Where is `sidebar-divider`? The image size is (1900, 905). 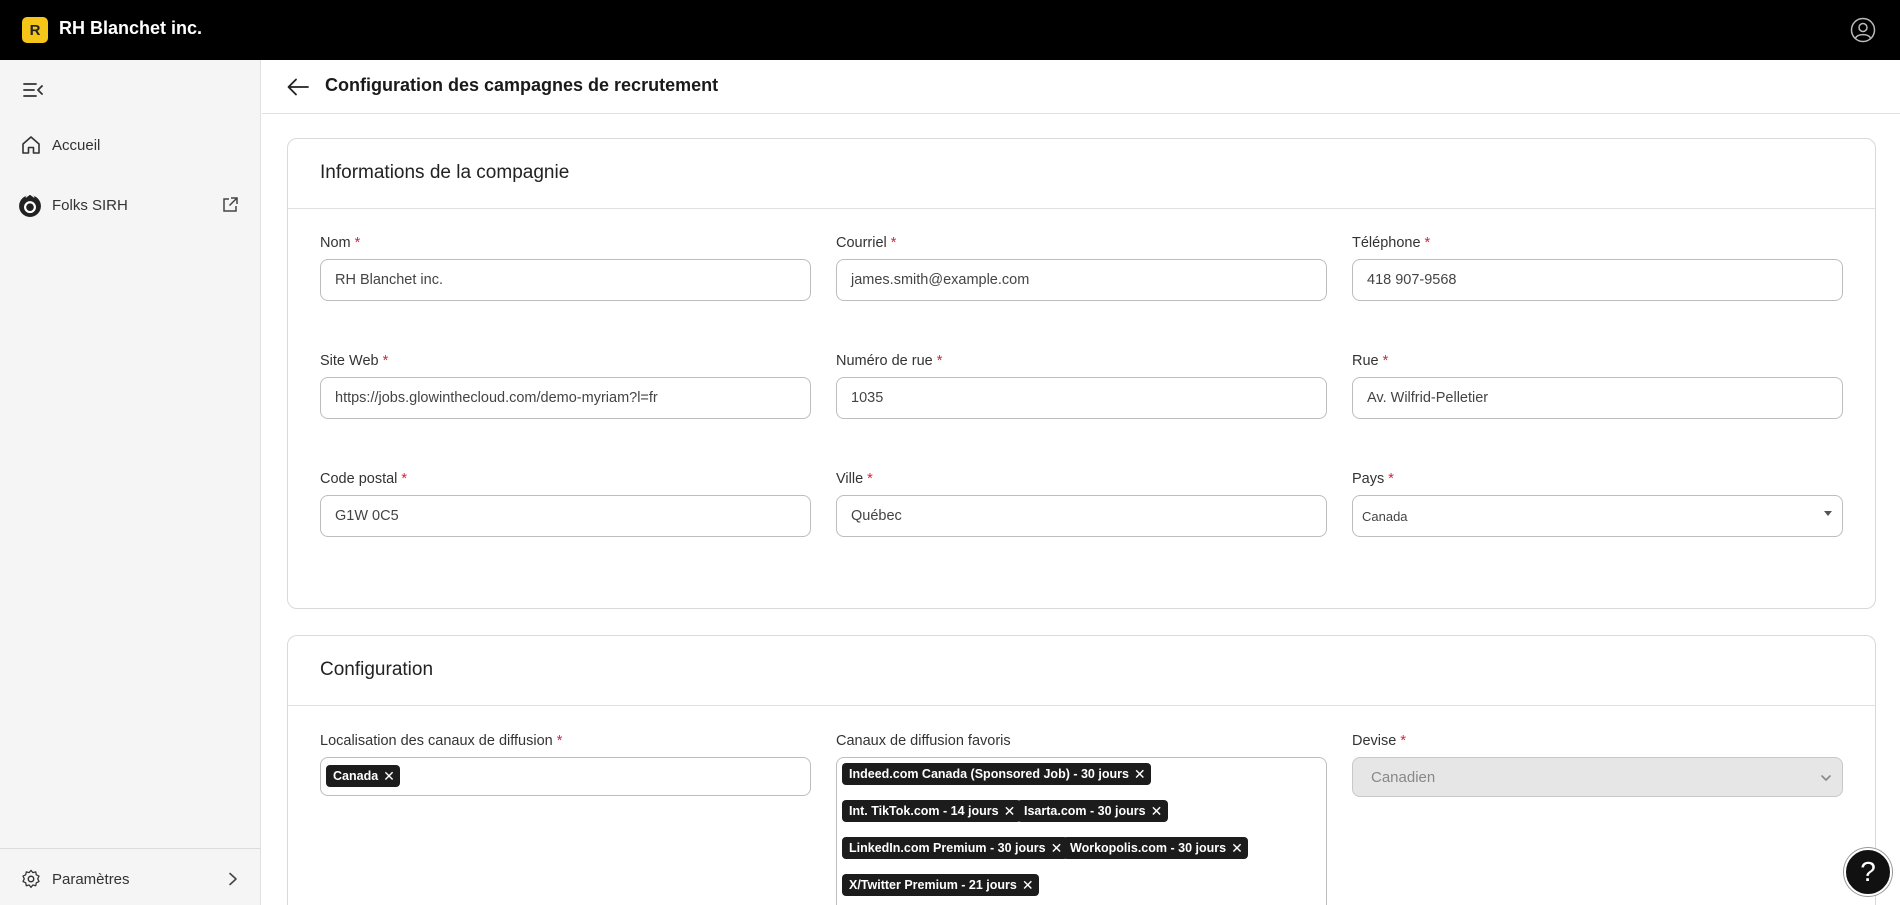
sidebar-divider is located at coordinates (130, 848).